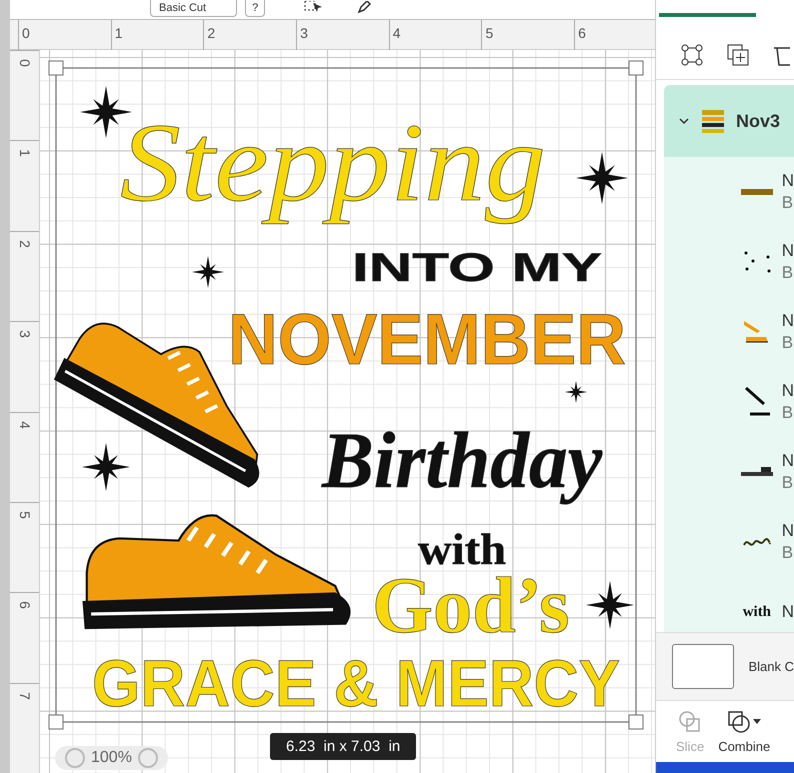 The image size is (794, 773). I want to click on group-icon, so click(692, 54).